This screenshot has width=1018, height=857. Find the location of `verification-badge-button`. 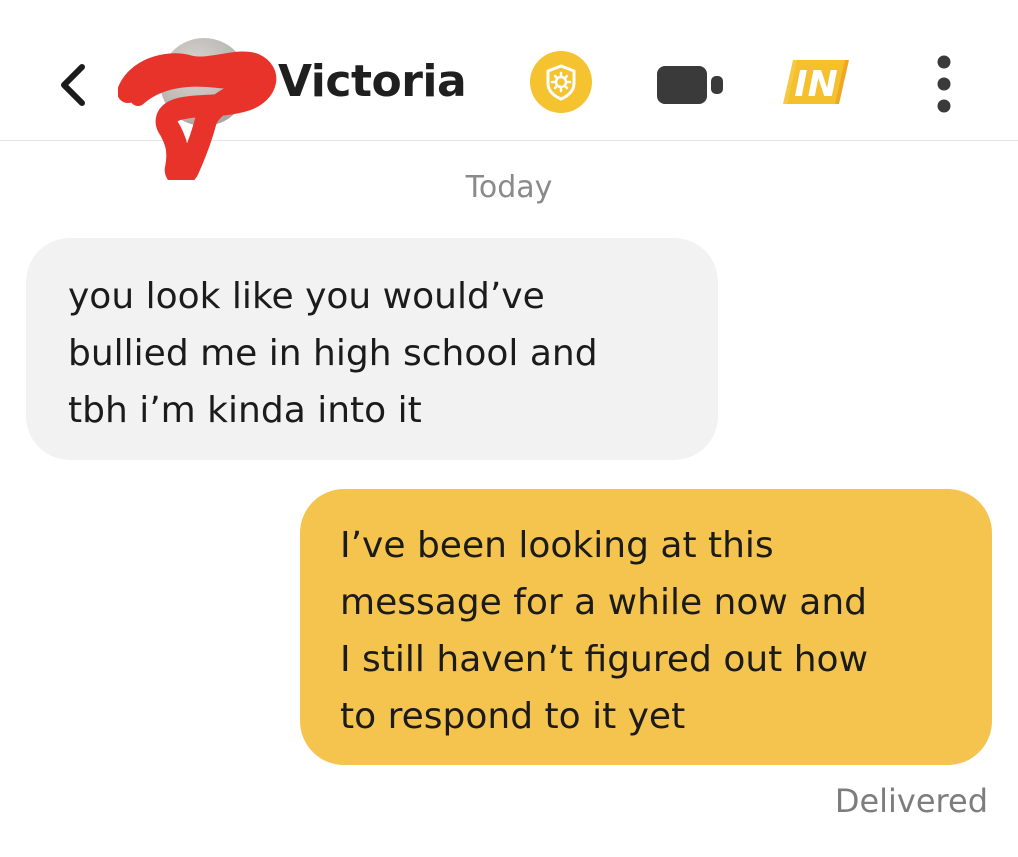

verification-badge-button is located at coordinates (561, 82).